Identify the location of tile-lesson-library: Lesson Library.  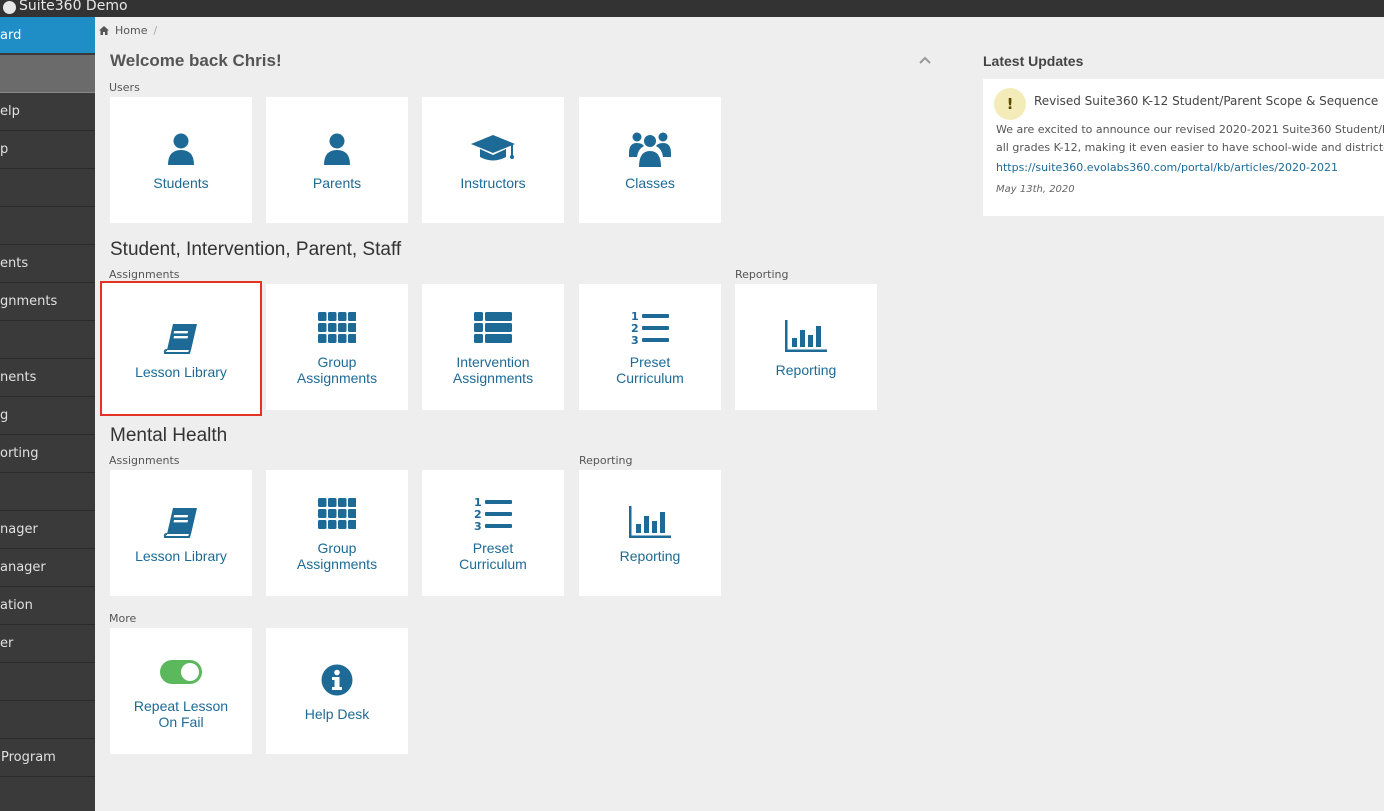
(181, 348).